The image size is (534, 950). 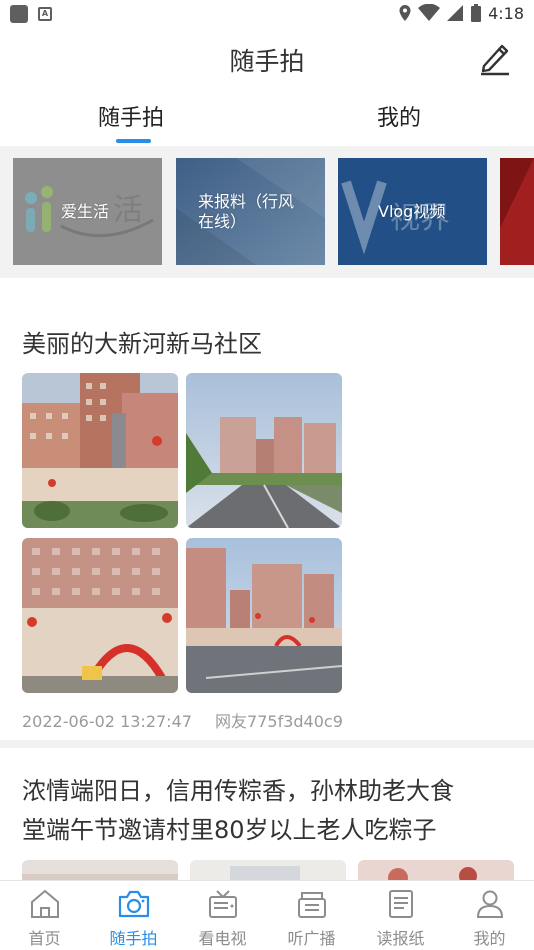 What do you see at coordinates (133, 938) in the screenshot?
I see `nav-label: 随手拍` at bounding box center [133, 938].